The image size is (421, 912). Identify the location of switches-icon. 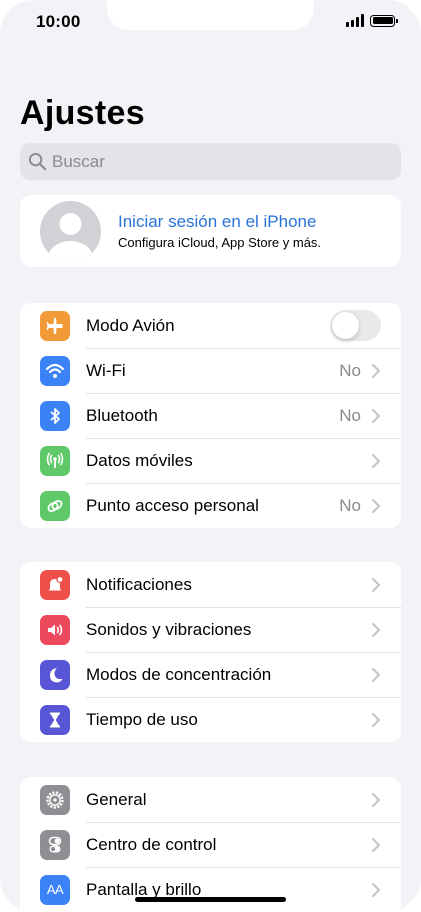
(55, 844).